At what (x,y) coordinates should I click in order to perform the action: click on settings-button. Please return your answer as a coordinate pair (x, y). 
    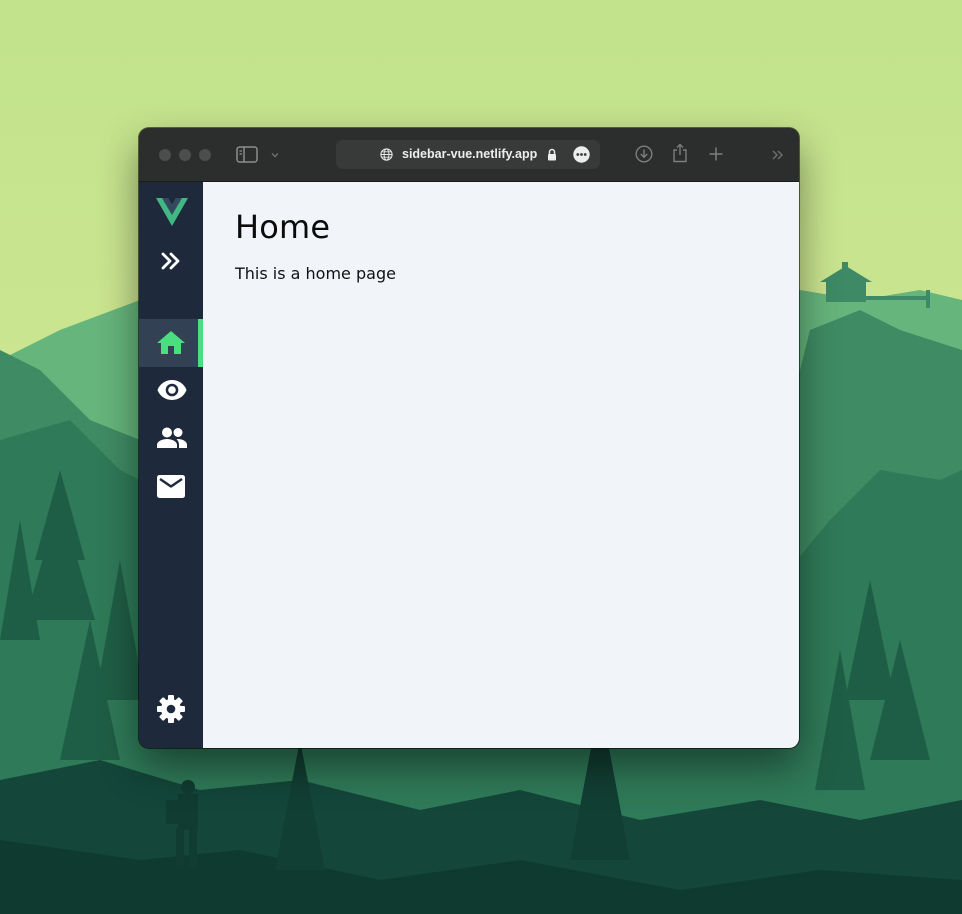
    Looking at the image, I should click on (171, 708).